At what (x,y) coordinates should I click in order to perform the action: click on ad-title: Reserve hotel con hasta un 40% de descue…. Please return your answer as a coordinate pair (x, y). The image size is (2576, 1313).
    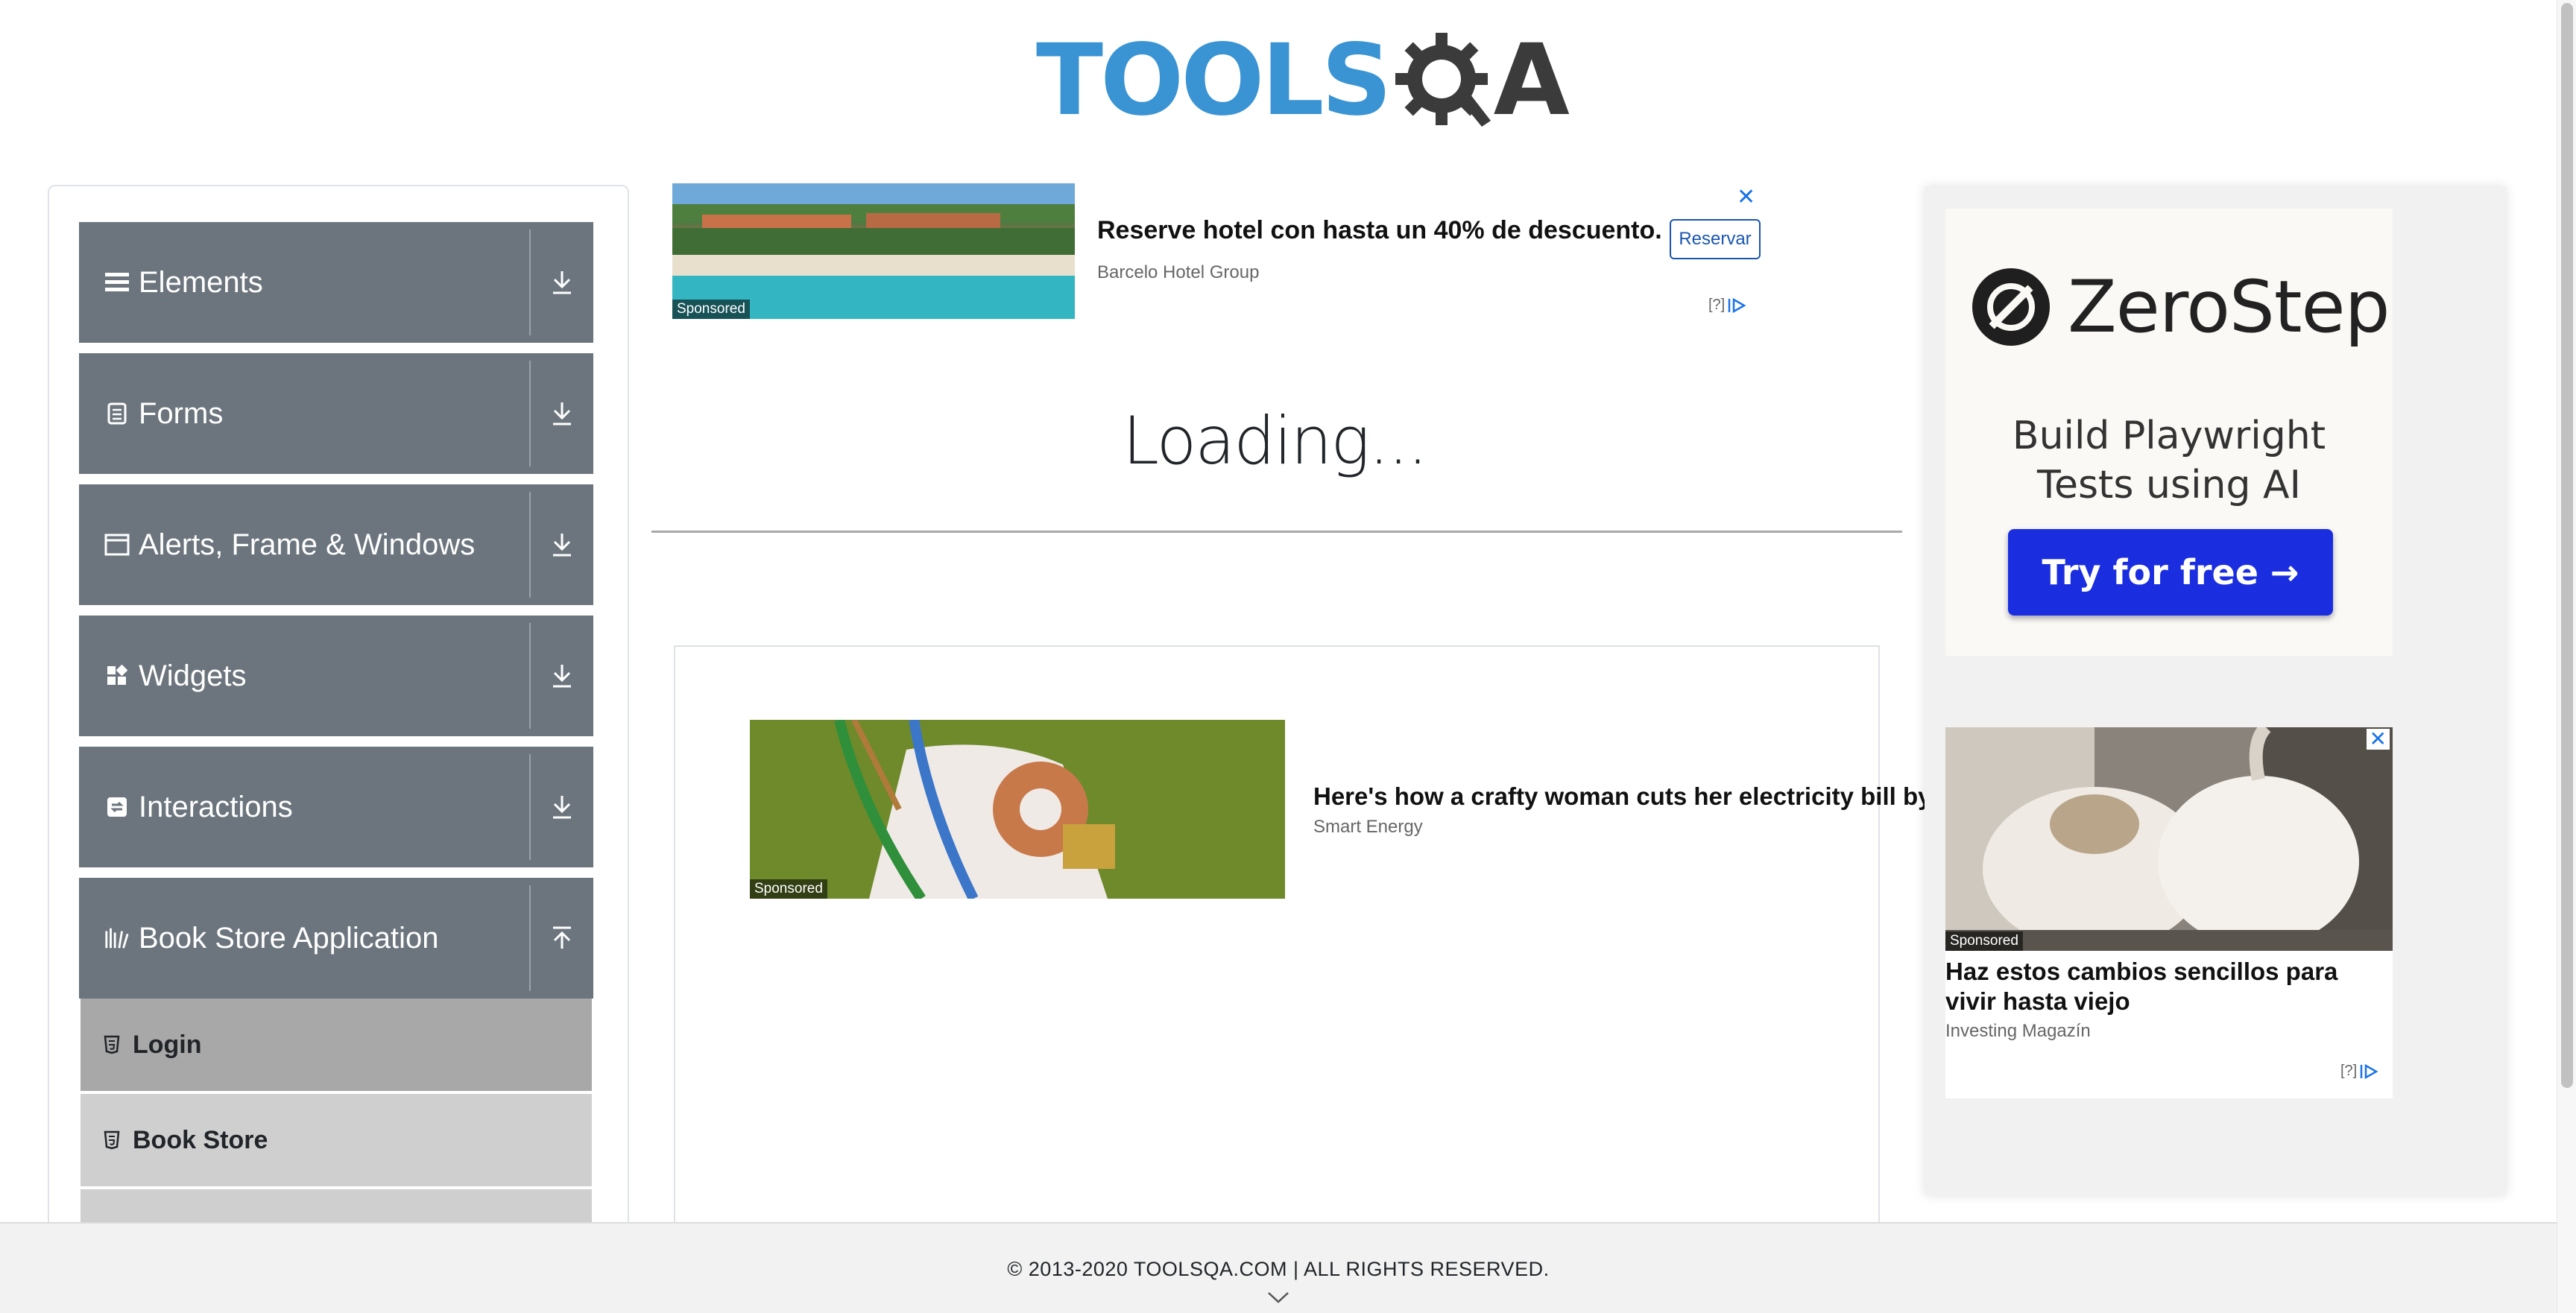
    Looking at the image, I should click on (1380, 231).